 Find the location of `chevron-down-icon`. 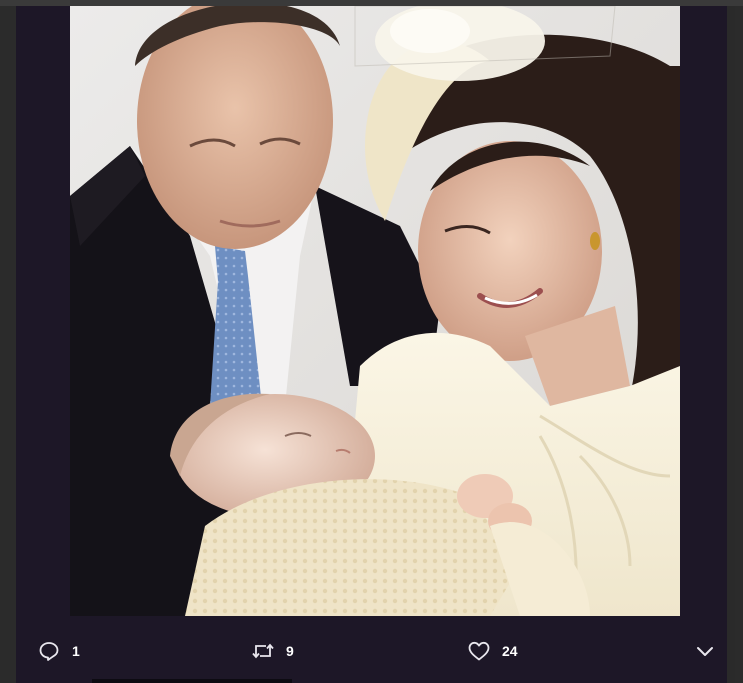

chevron-down-icon is located at coordinates (705, 652).